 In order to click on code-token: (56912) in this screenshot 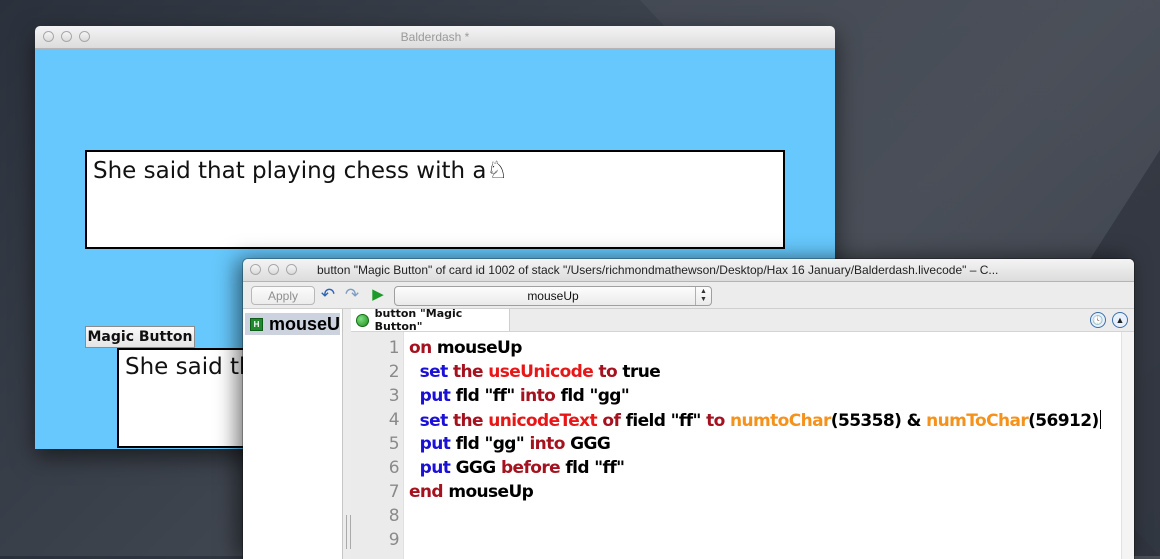, I will do `click(1063, 421)`.